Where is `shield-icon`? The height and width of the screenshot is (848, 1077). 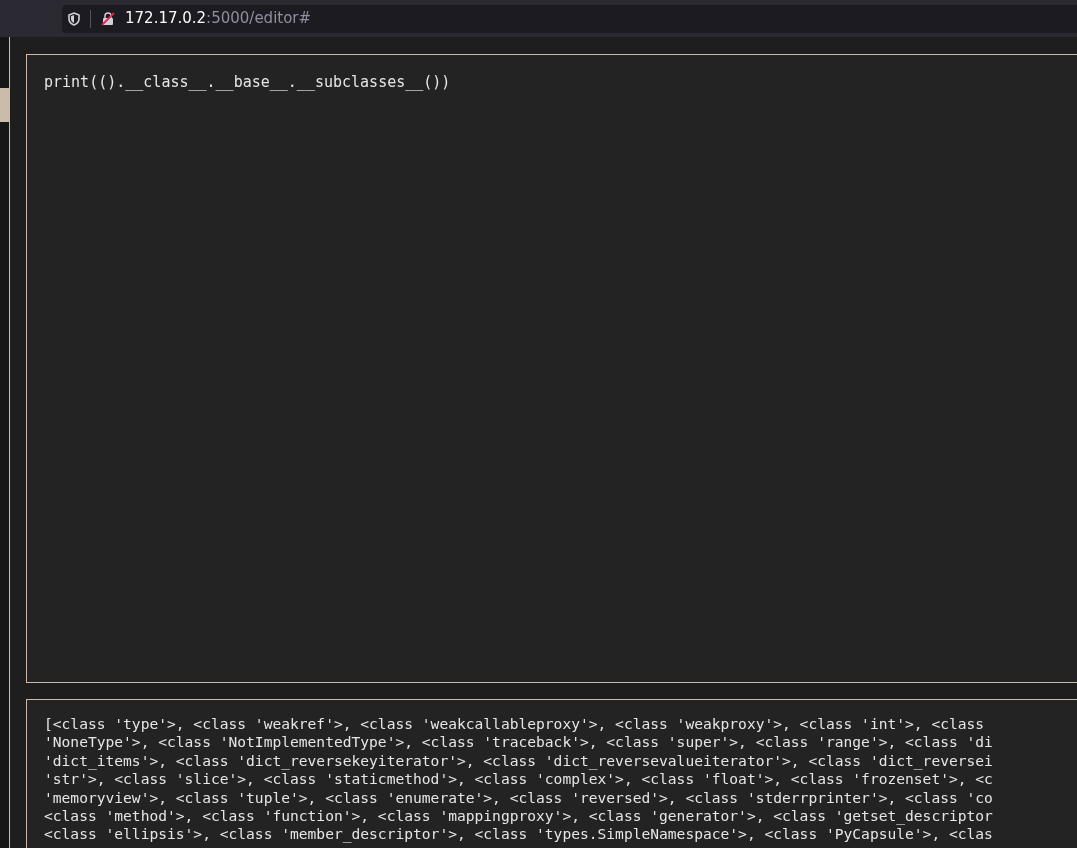 shield-icon is located at coordinates (74, 18).